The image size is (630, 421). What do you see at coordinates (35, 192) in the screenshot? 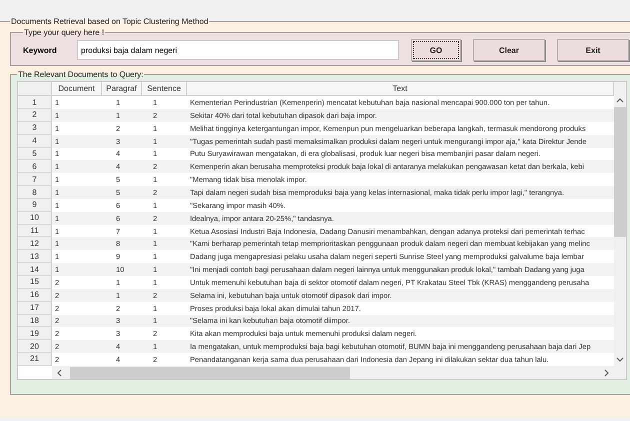
I see `row-number: 8` at bounding box center [35, 192].